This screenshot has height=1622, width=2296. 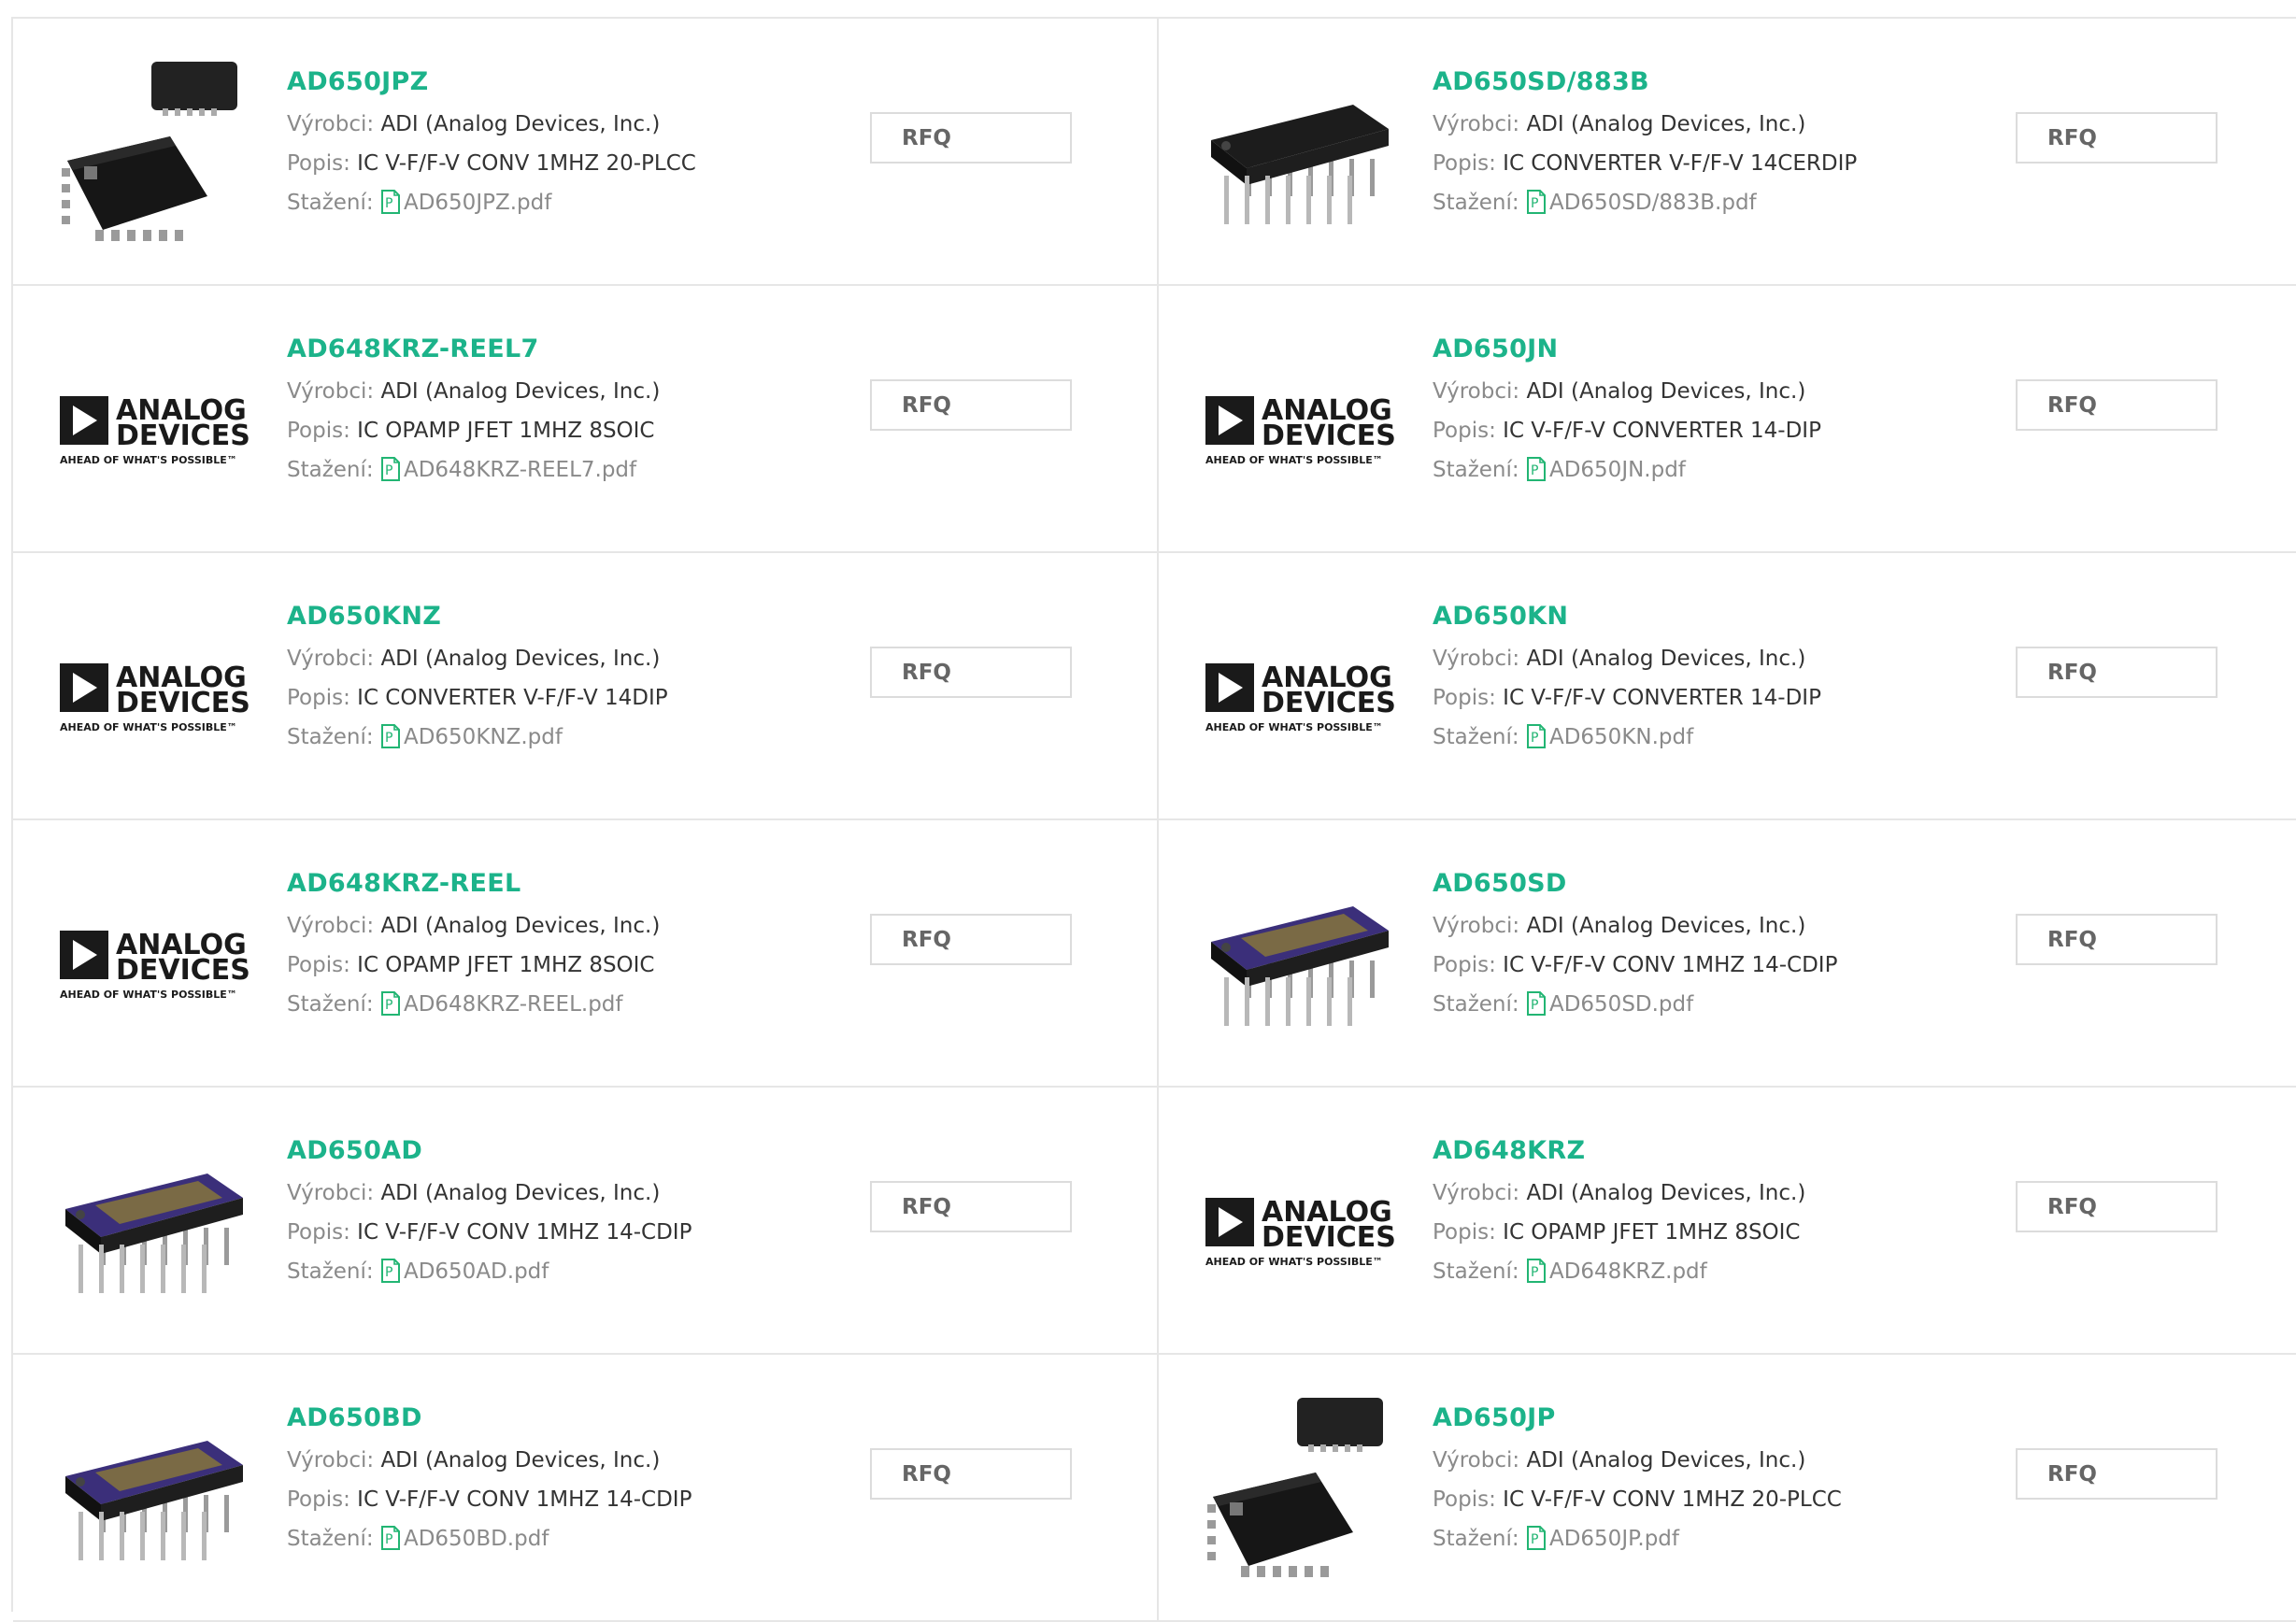 What do you see at coordinates (1713, 1271) in the screenshot?
I see `download-line: Stažení: P AD648KRZ.pdf` at bounding box center [1713, 1271].